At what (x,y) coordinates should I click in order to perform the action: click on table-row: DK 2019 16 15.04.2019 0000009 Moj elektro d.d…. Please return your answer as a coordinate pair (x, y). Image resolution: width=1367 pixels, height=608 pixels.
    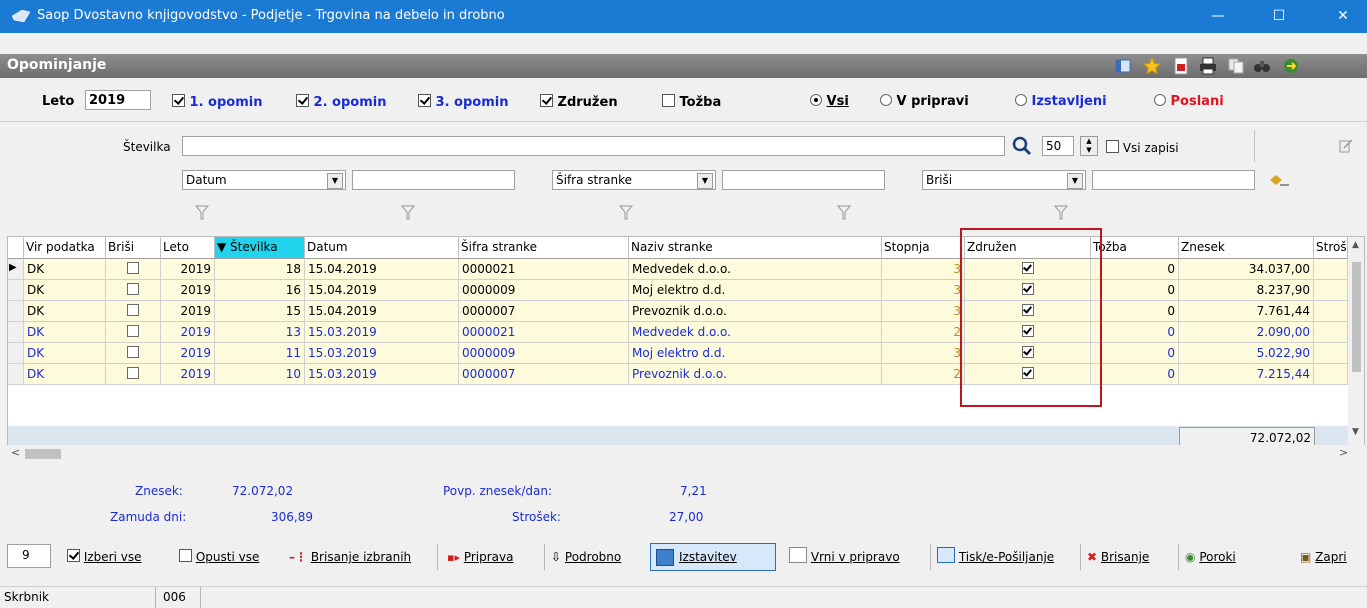
    Looking at the image, I should click on (678, 290).